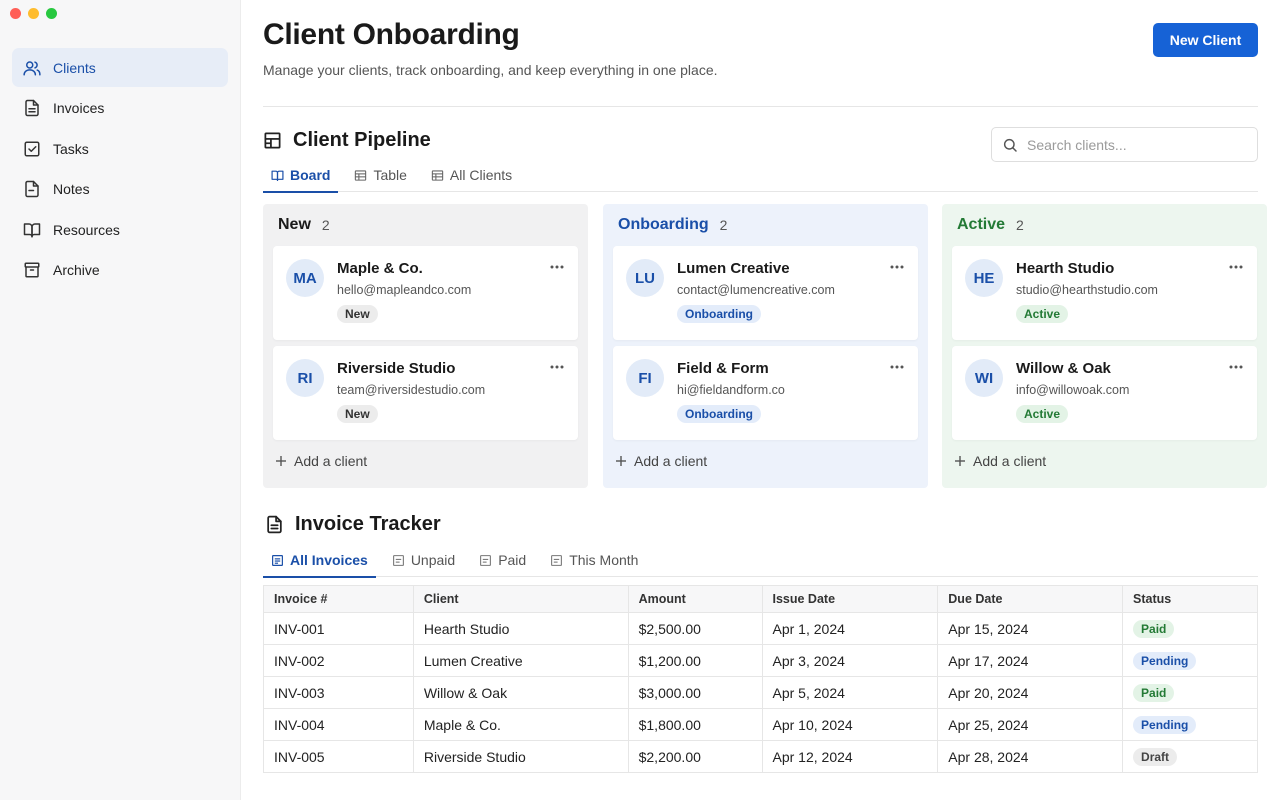 Image resolution: width=1280 pixels, height=800 pixels. Describe the element at coordinates (362, 140) in the screenshot. I see `pipeline-title: Client Pipeline` at that location.